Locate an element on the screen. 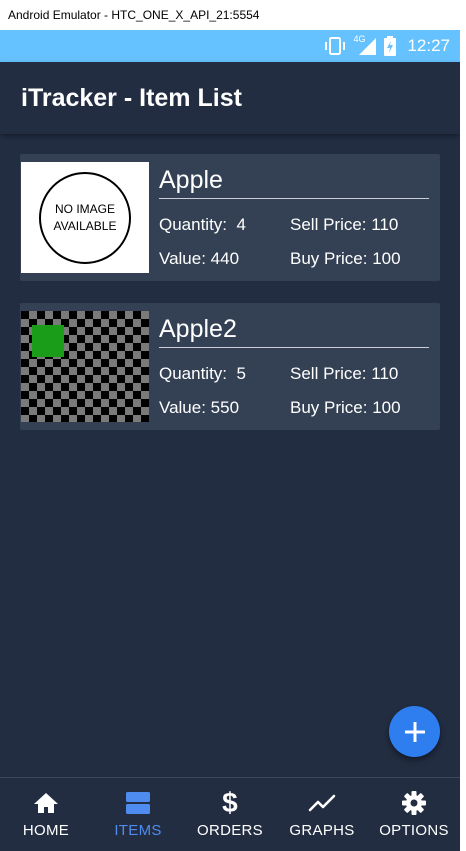  vibrate-icon is located at coordinates (335, 46).